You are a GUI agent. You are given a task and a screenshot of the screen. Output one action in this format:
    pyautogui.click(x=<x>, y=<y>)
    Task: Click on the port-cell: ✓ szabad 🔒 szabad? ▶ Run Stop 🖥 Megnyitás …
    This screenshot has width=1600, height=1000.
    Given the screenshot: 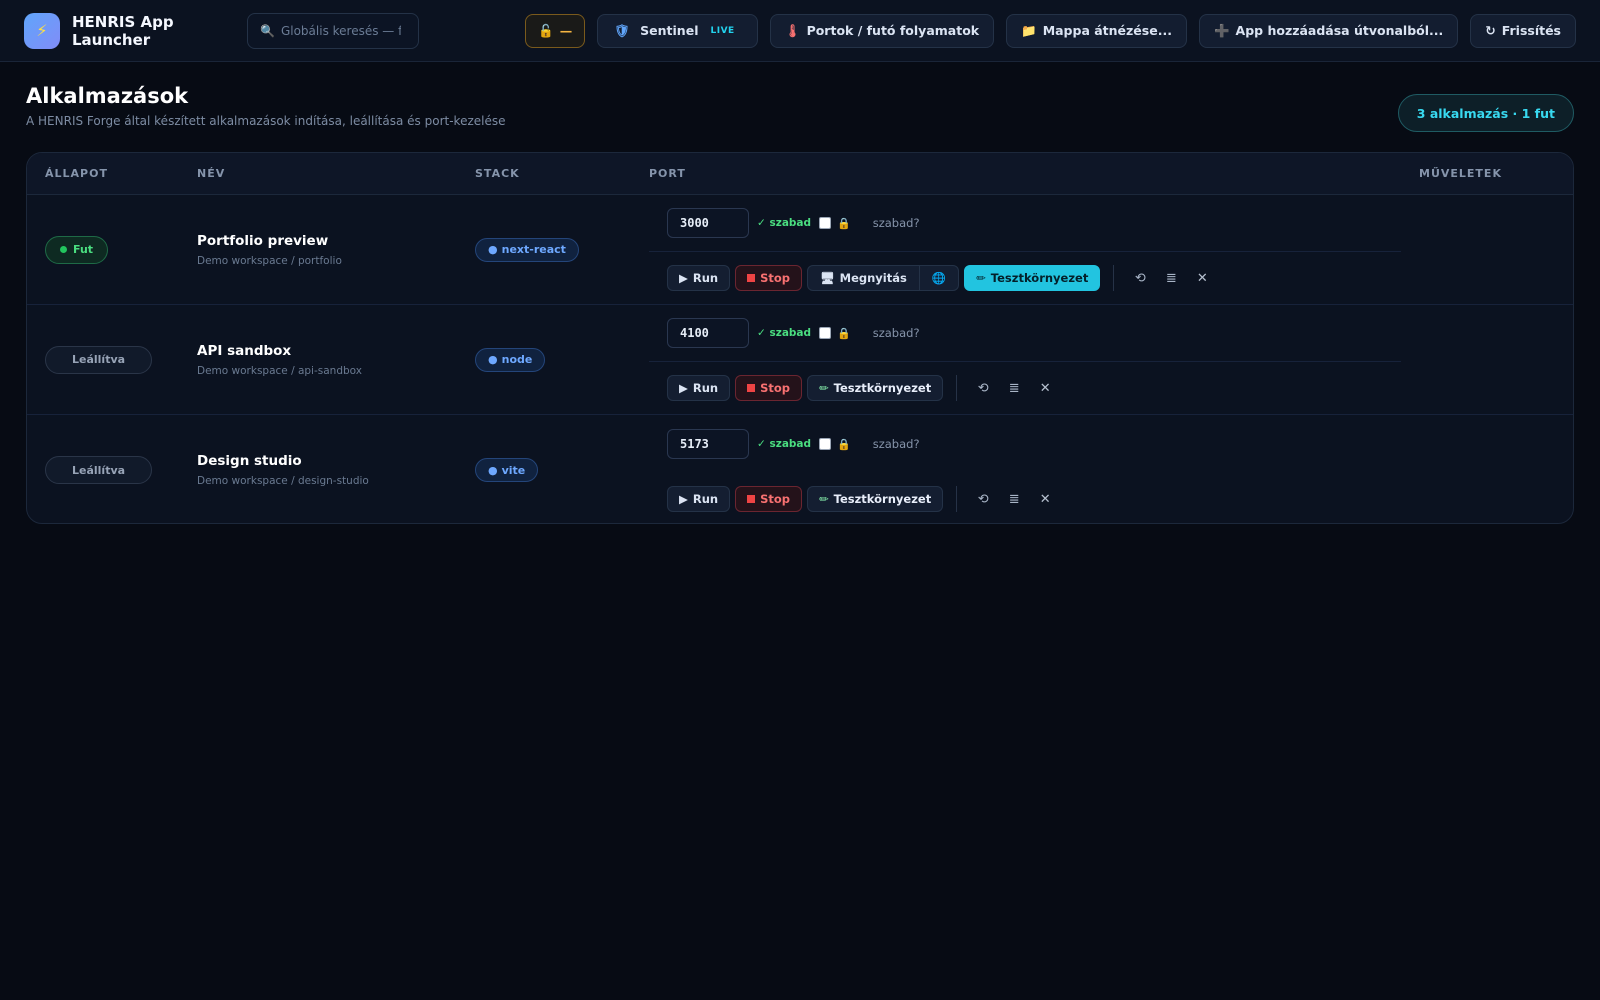 What is the action you would take?
    pyautogui.click(x=1034, y=249)
    